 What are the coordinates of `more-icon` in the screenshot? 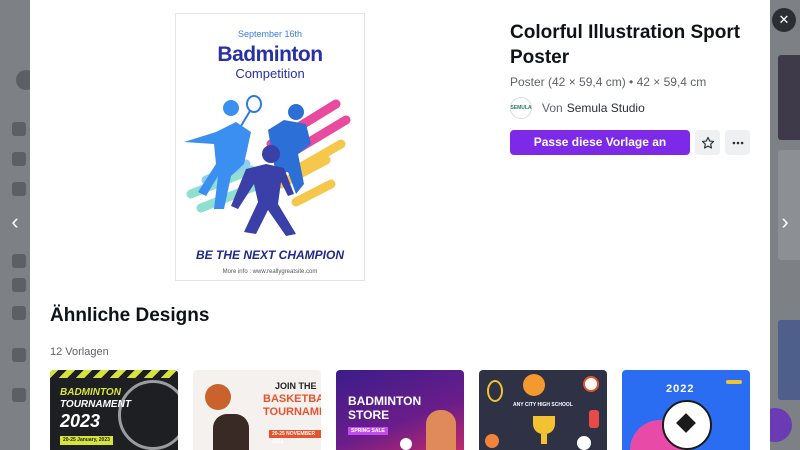 It's located at (737, 143).